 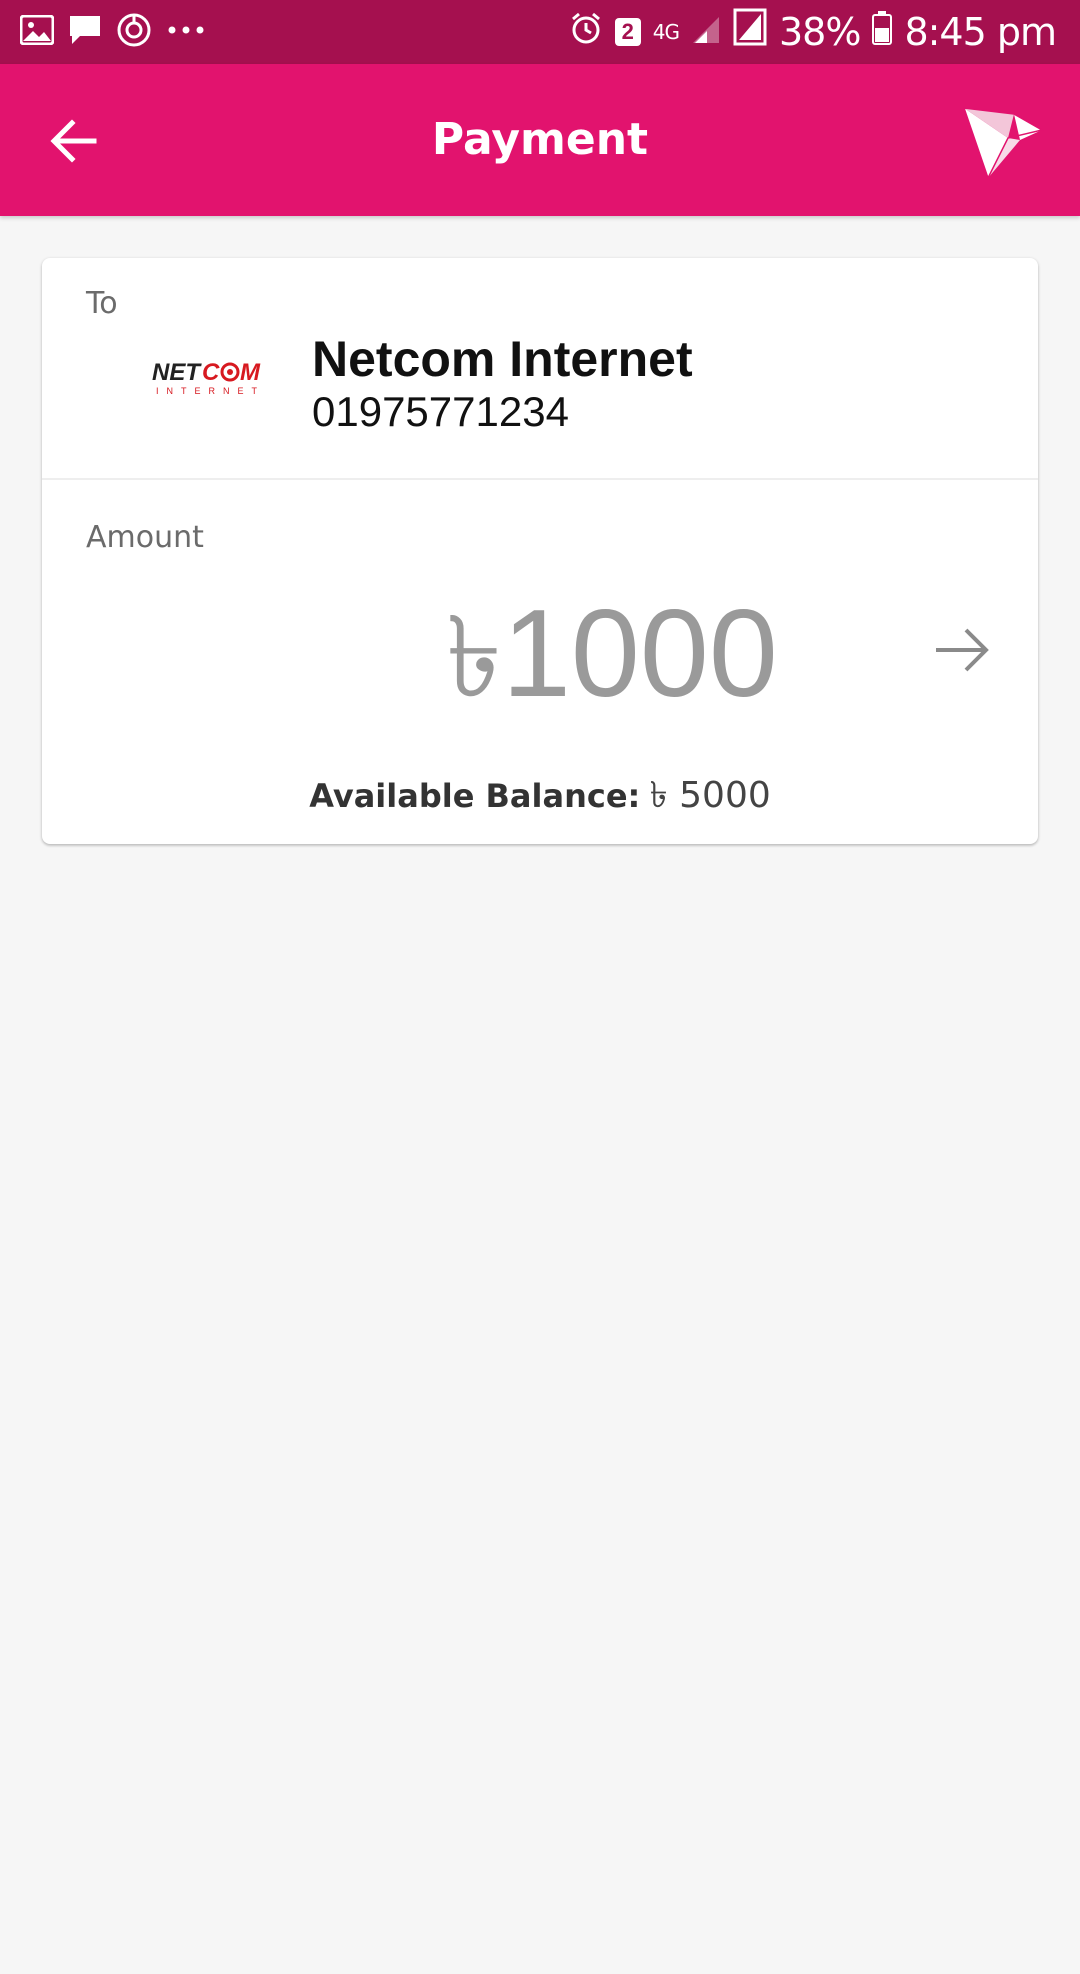 I want to click on divider, so click(x=540, y=479).